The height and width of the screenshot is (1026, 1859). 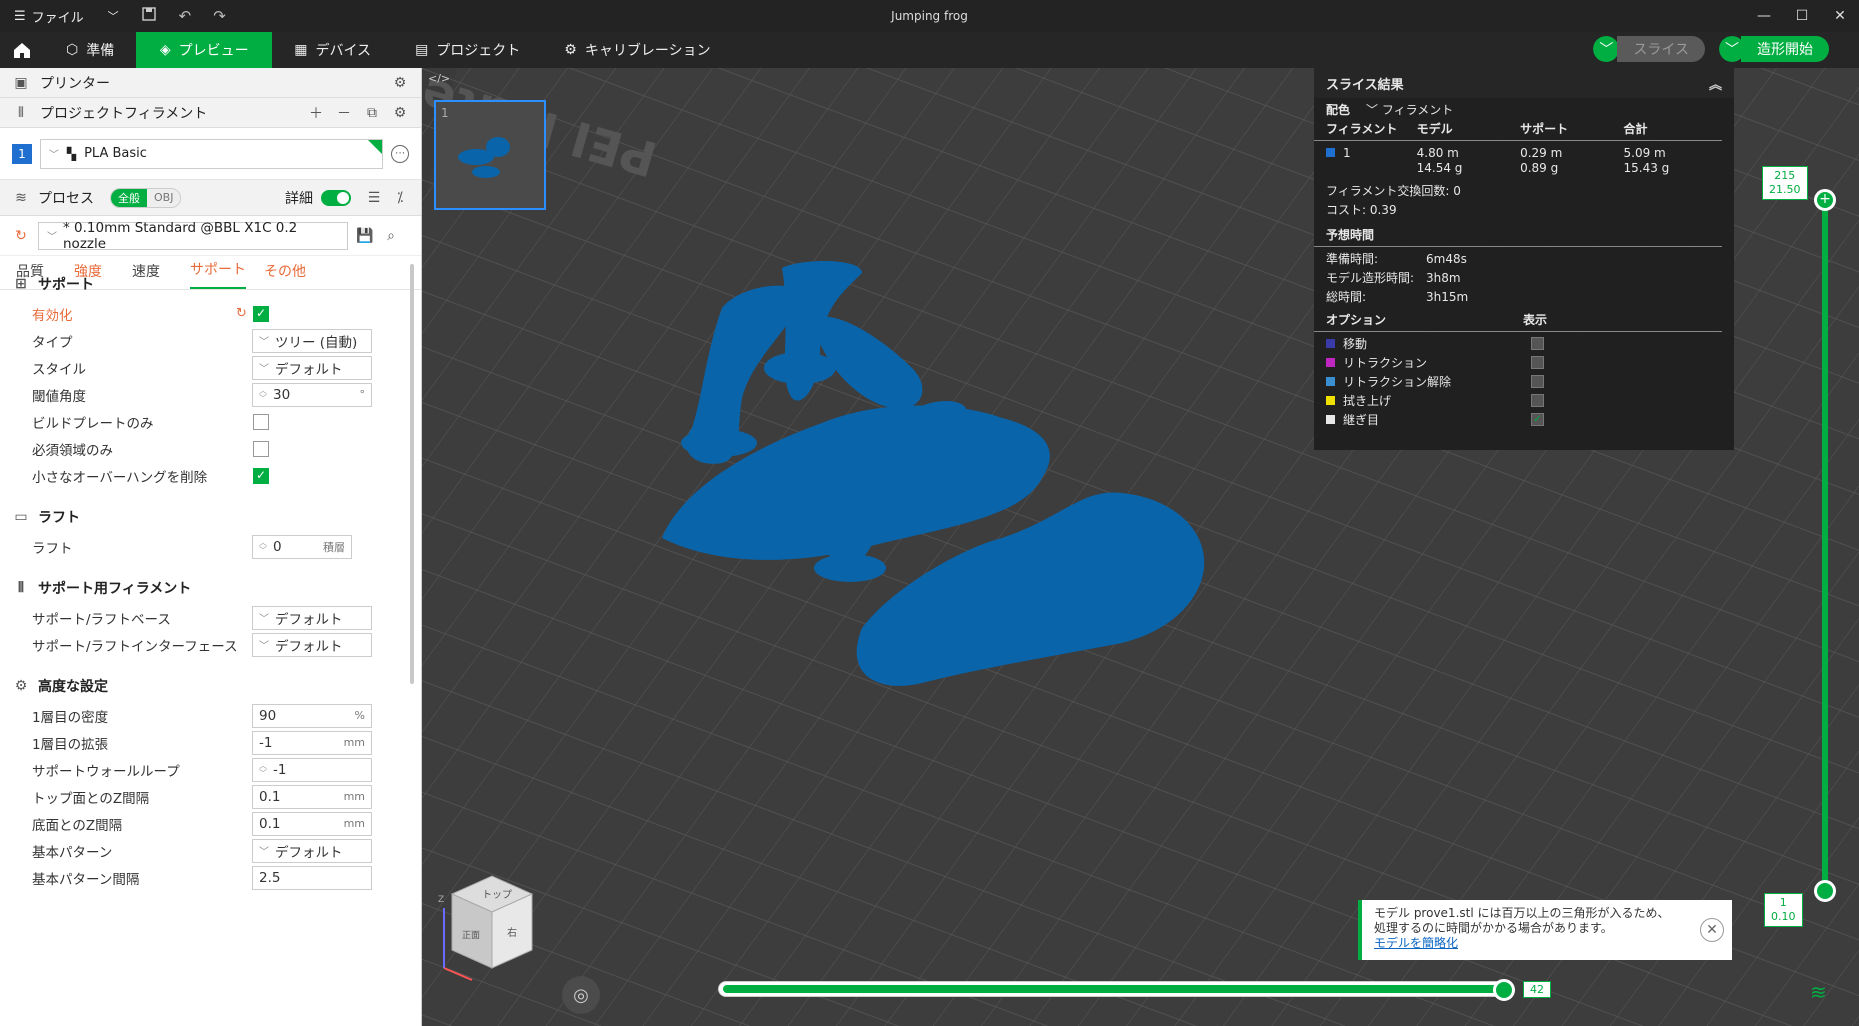 What do you see at coordinates (490, 155) in the screenshot?
I see `plate-thumbnail: 1` at bounding box center [490, 155].